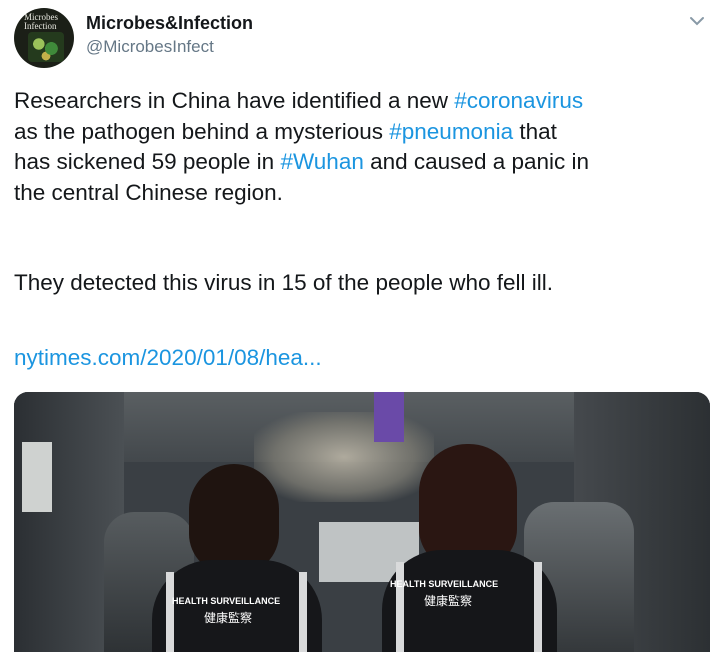 This screenshot has height=652, width=722. What do you see at coordinates (451, 131) in the screenshot?
I see `hashtag-pneumonia: #pneumonia` at bounding box center [451, 131].